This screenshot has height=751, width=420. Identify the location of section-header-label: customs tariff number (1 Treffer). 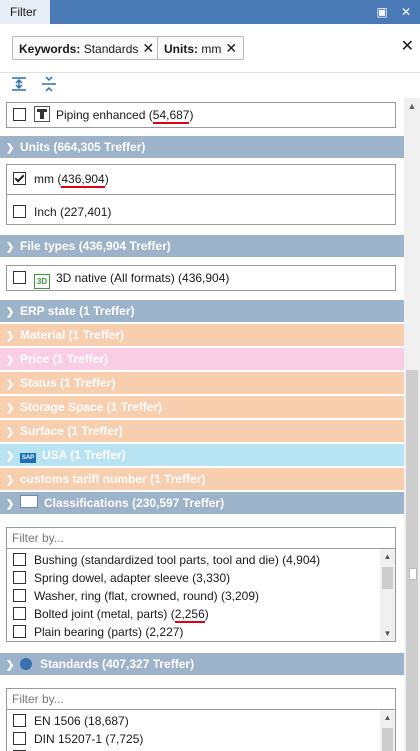
(113, 479).